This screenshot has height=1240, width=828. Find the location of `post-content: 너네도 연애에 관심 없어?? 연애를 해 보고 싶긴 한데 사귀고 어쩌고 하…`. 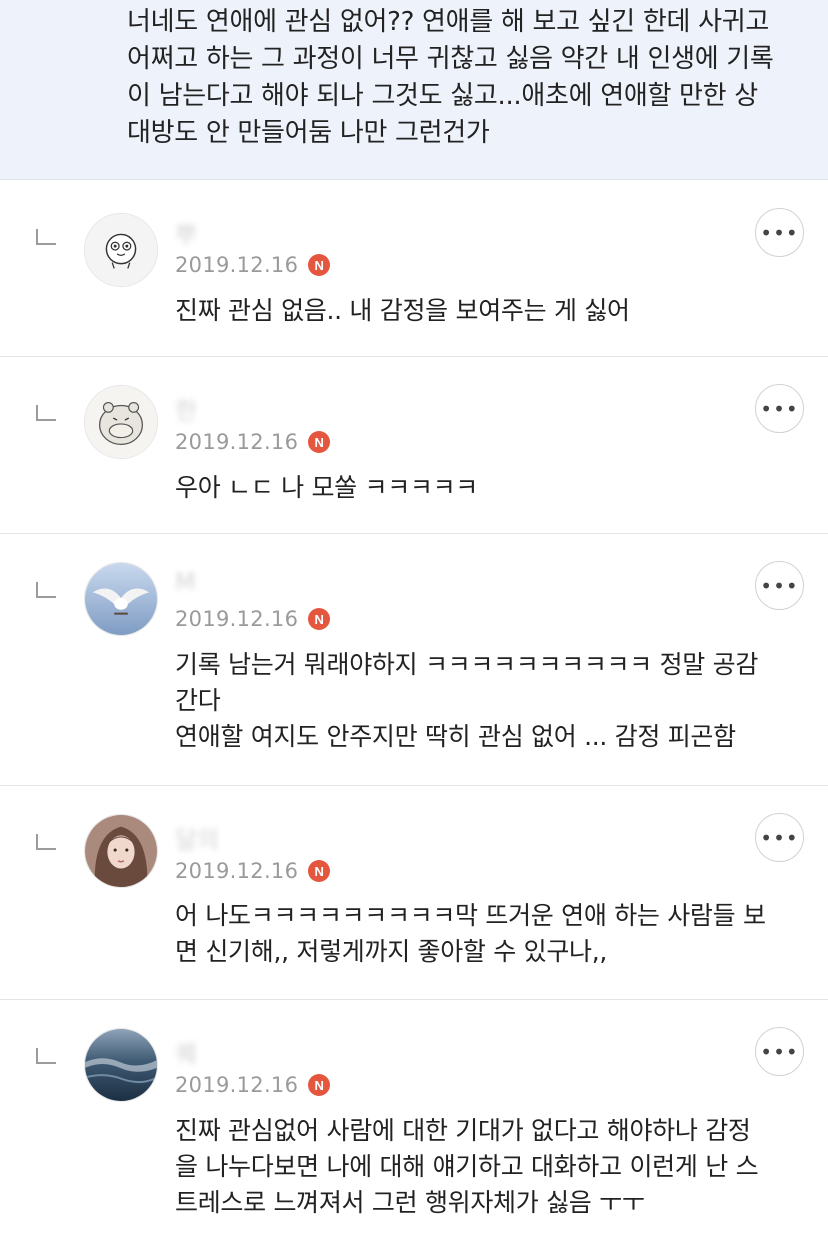

post-content: 너네도 연애에 관심 없어?? 연애를 해 보고 싶긴 한데 사귀고 어쩌고 하… is located at coordinates (414, 90).